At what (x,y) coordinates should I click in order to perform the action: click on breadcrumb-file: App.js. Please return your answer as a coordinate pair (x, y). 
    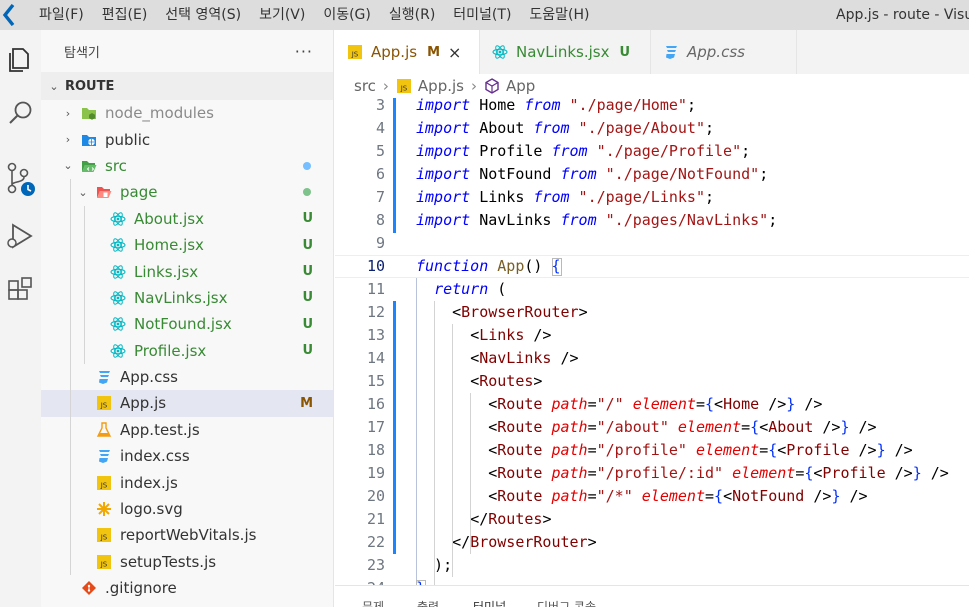
    Looking at the image, I should click on (441, 86).